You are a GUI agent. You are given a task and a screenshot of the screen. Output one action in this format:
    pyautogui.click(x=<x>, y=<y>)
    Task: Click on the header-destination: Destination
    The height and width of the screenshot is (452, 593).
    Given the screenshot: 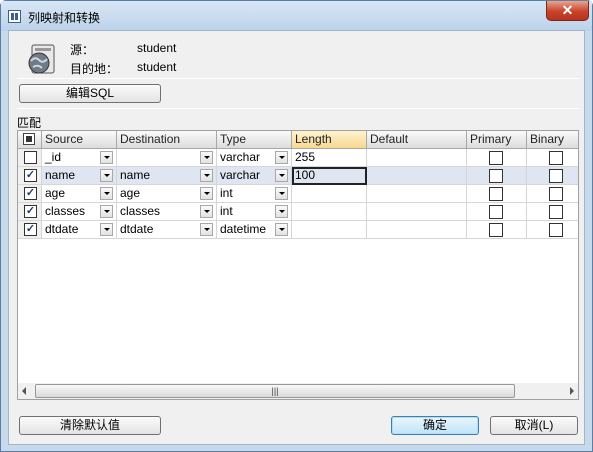 What is the action you would take?
    pyautogui.click(x=167, y=140)
    